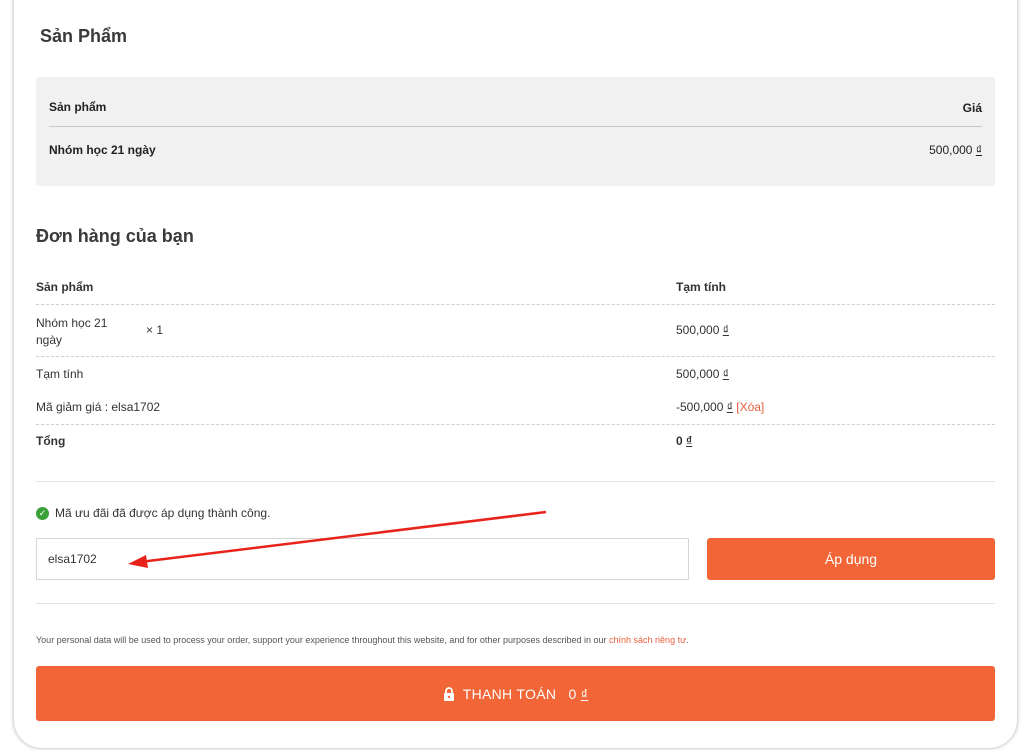  I want to click on checkout-button-amount: 0 ₫, so click(578, 693).